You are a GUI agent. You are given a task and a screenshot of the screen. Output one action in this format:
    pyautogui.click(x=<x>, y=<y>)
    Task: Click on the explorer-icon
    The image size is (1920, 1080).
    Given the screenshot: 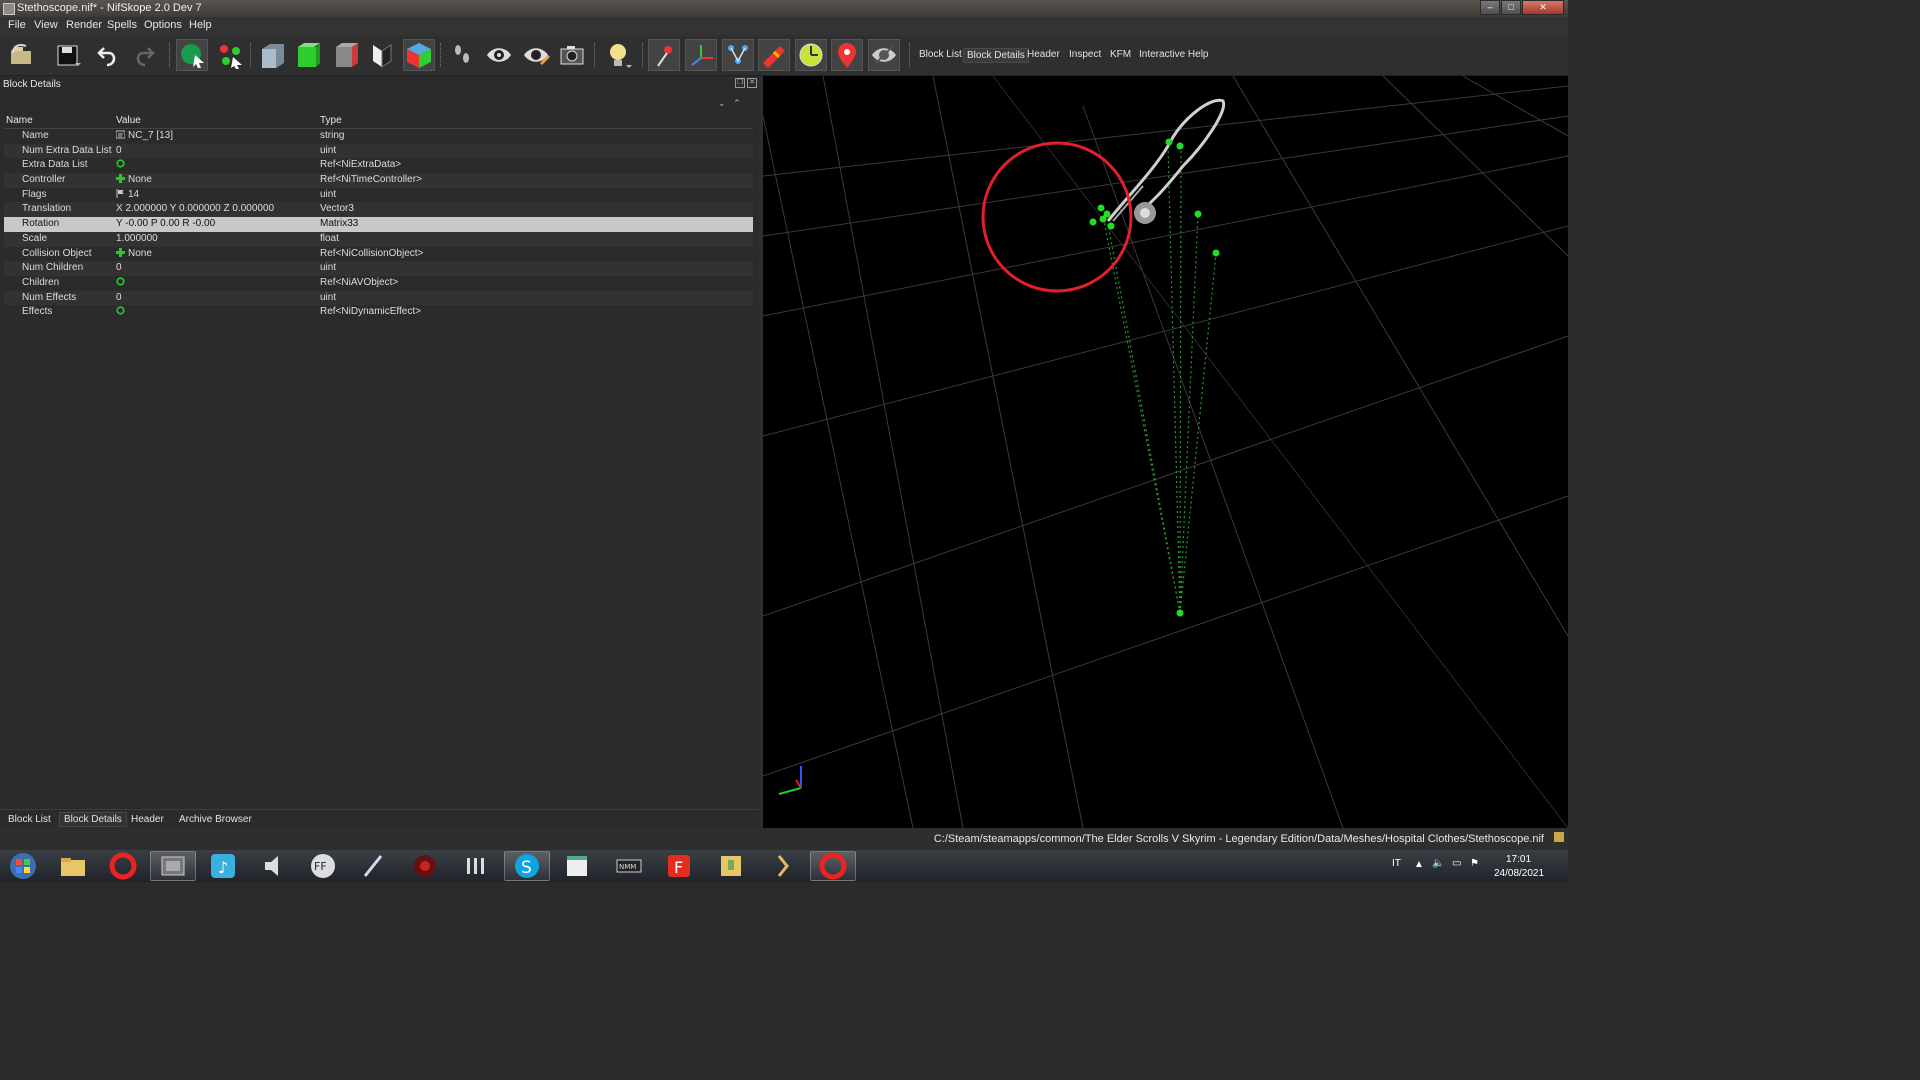 What is the action you would take?
    pyautogui.click(x=73, y=866)
    